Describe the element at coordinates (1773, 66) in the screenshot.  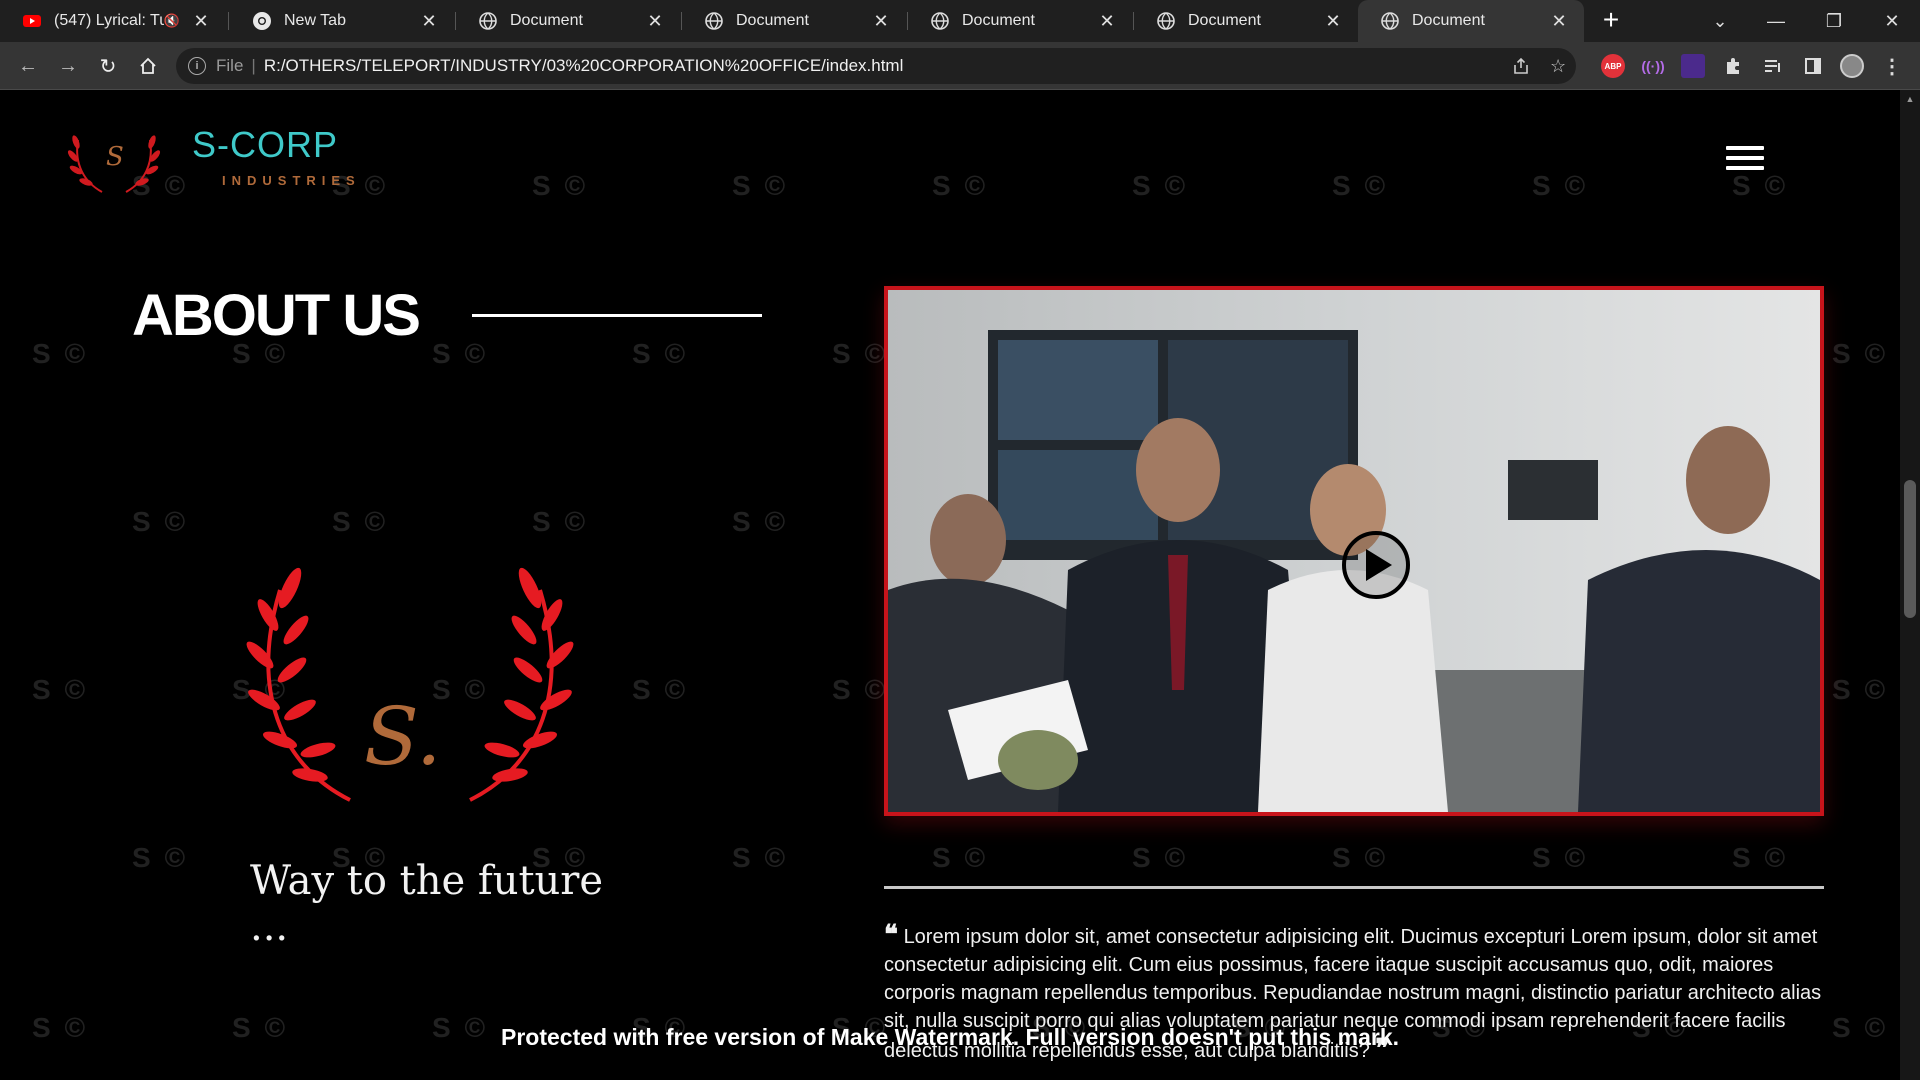
I see `reading-list-icon` at that location.